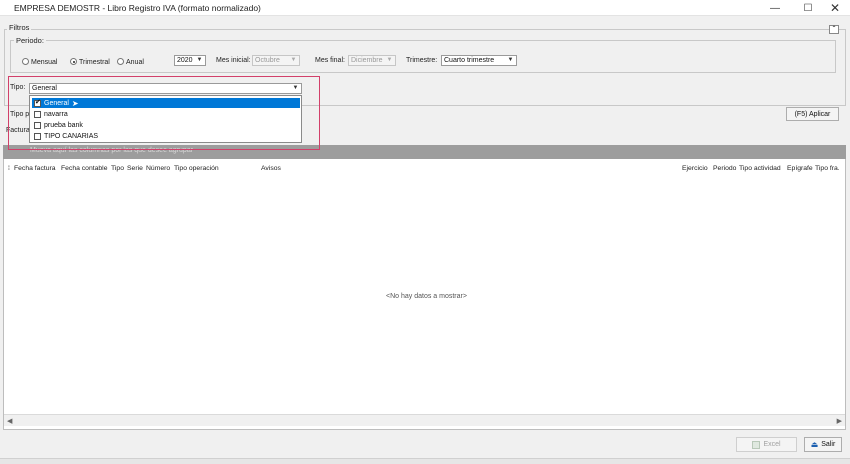 The width and height of the screenshot is (850, 464). What do you see at coordinates (30, 40) in the screenshot?
I see `periodo-legend: Periodo:` at bounding box center [30, 40].